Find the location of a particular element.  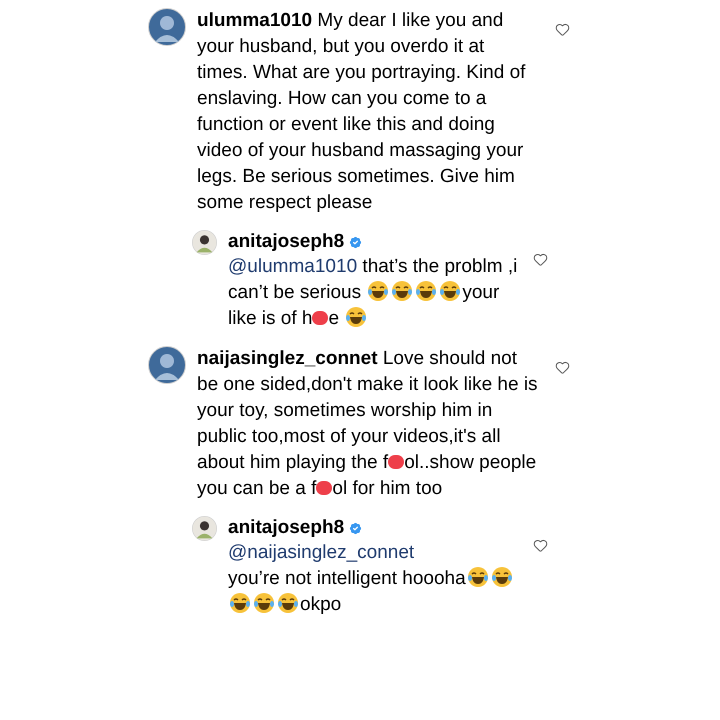

reply-text: @ulumma1010 that’s the problm ,i can’t be serious your like is of h e is located at coordinates (373, 293).